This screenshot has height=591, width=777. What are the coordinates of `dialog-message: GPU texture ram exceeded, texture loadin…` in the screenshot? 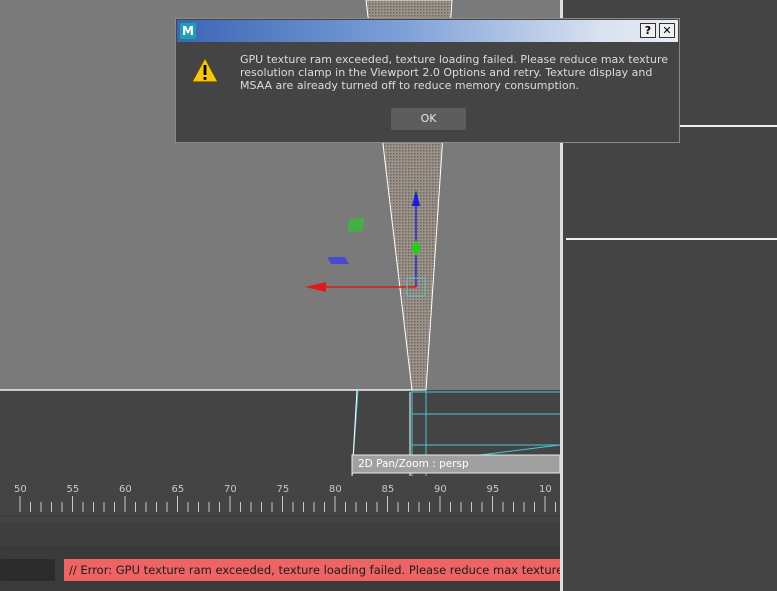 It's located at (454, 72).